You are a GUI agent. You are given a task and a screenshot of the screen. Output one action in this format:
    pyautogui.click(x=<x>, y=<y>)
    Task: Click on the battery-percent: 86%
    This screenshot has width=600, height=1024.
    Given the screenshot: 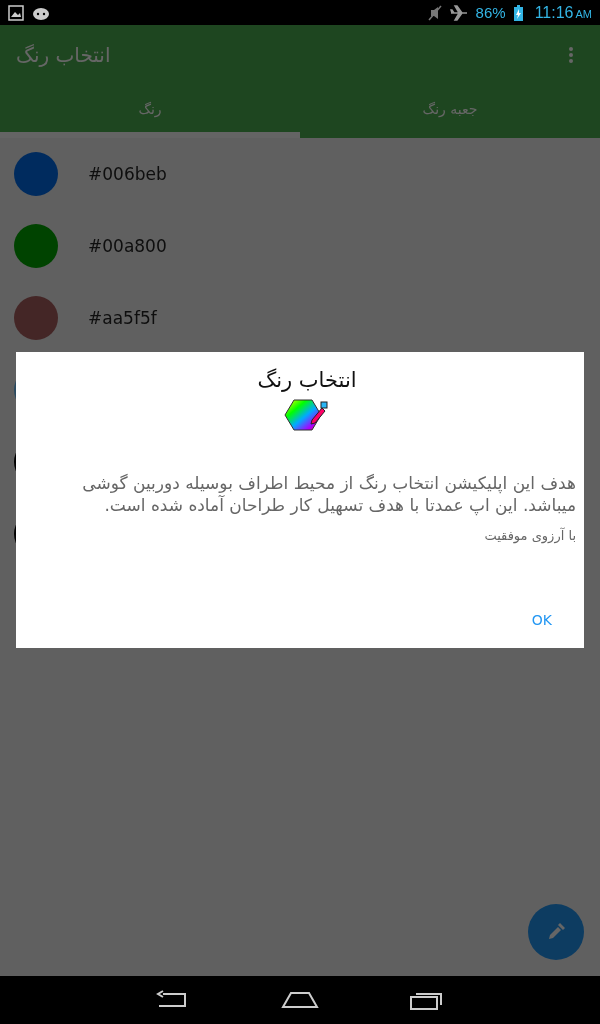 What is the action you would take?
    pyautogui.click(x=490, y=12)
    